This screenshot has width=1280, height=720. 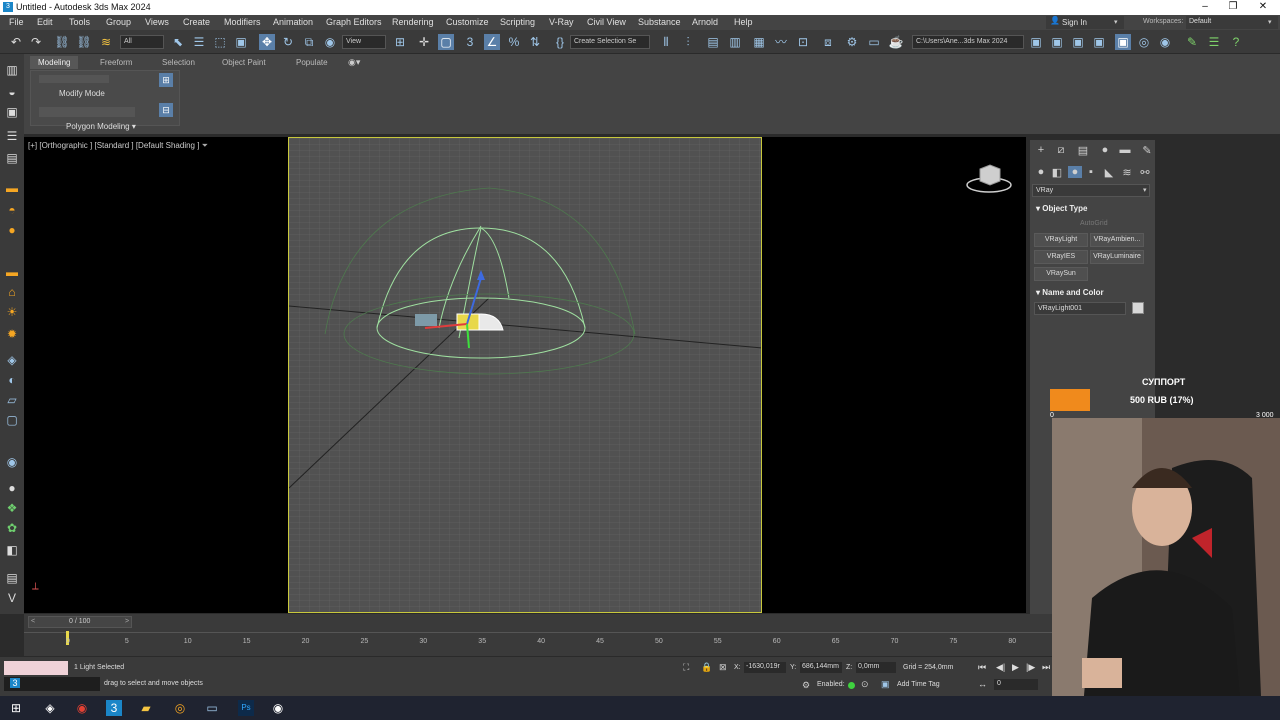 What do you see at coordinates (735, 42) in the screenshot?
I see `layer-explorer-icon: ▥` at bounding box center [735, 42].